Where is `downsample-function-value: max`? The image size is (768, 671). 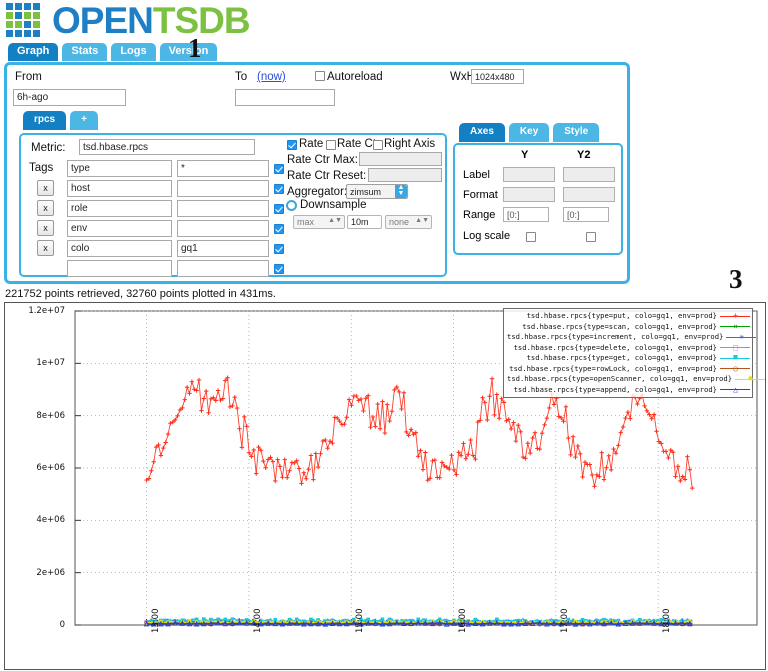
downsample-function-value: max is located at coordinates (306, 222).